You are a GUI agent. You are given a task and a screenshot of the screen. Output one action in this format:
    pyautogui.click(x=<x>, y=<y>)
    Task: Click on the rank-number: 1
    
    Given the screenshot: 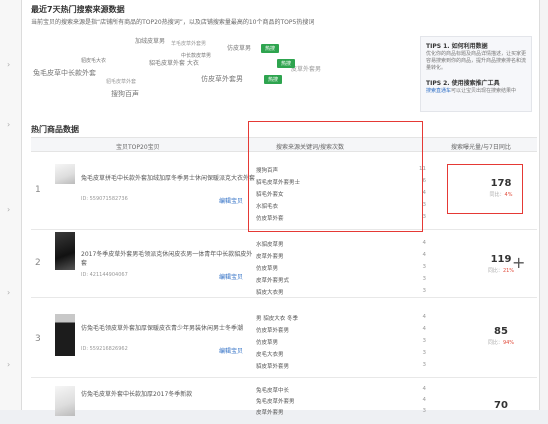 What is the action you would take?
    pyautogui.click(x=38, y=190)
    